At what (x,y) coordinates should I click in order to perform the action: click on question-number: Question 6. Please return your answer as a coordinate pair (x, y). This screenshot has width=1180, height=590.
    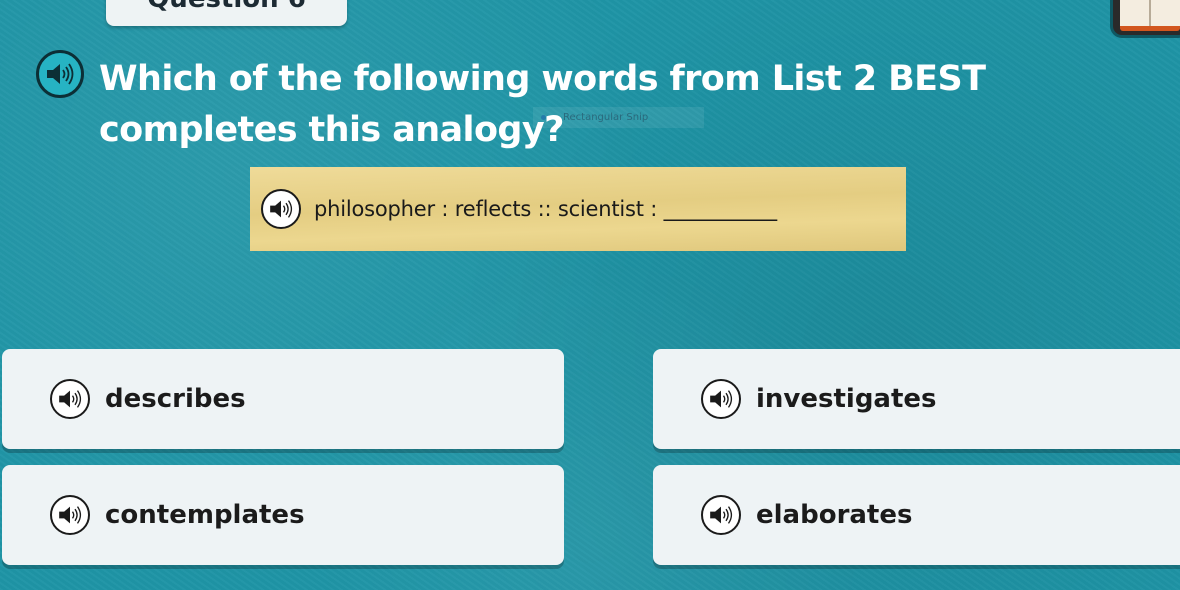
    Looking at the image, I should click on (226, 6).